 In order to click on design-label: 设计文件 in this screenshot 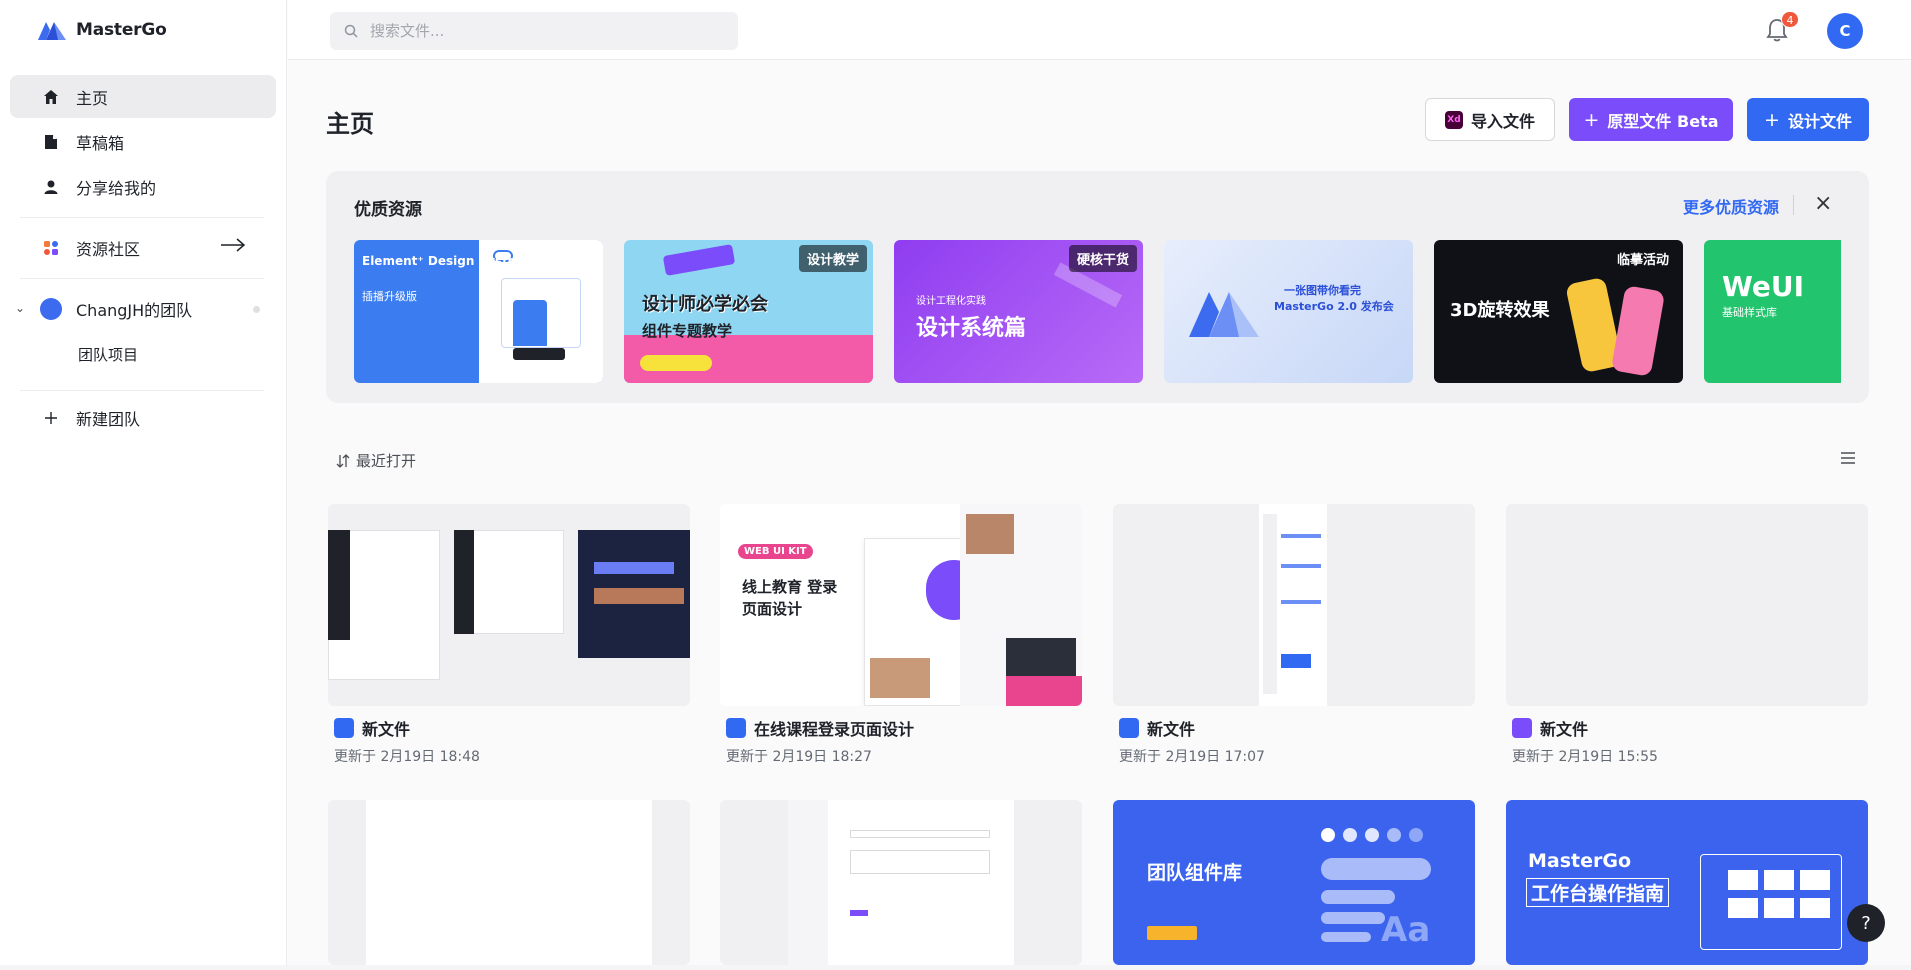, I will do `click(1819, 121)`.